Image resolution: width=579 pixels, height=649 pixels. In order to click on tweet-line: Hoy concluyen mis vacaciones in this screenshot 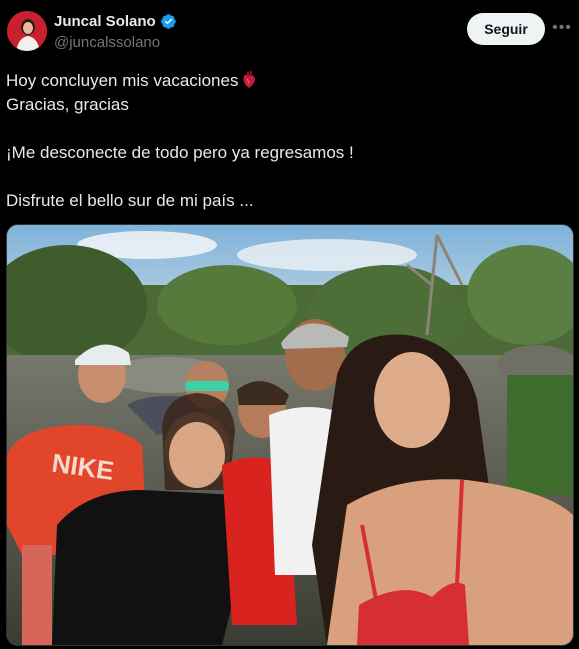, I will do `click(286, 81)`.